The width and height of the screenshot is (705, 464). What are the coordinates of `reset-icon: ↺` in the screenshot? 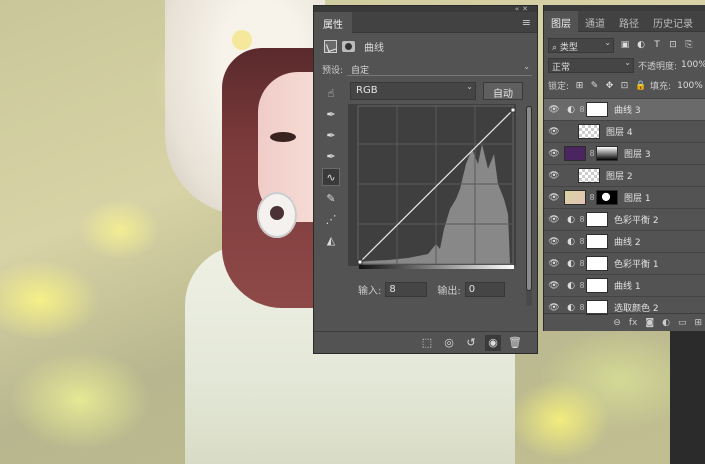 It's located at (471, 343).